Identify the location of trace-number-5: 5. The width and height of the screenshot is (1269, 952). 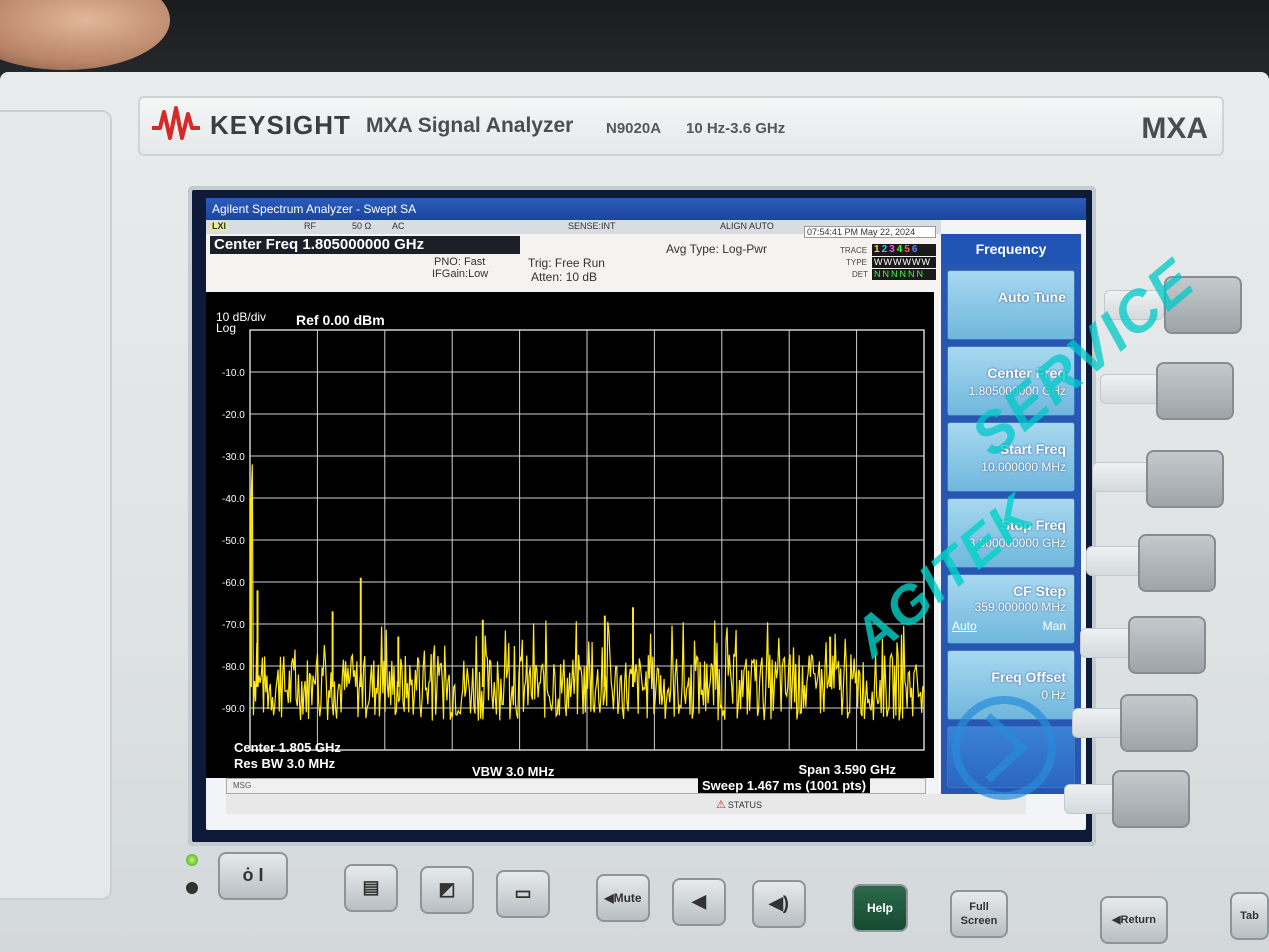
(908, 249).